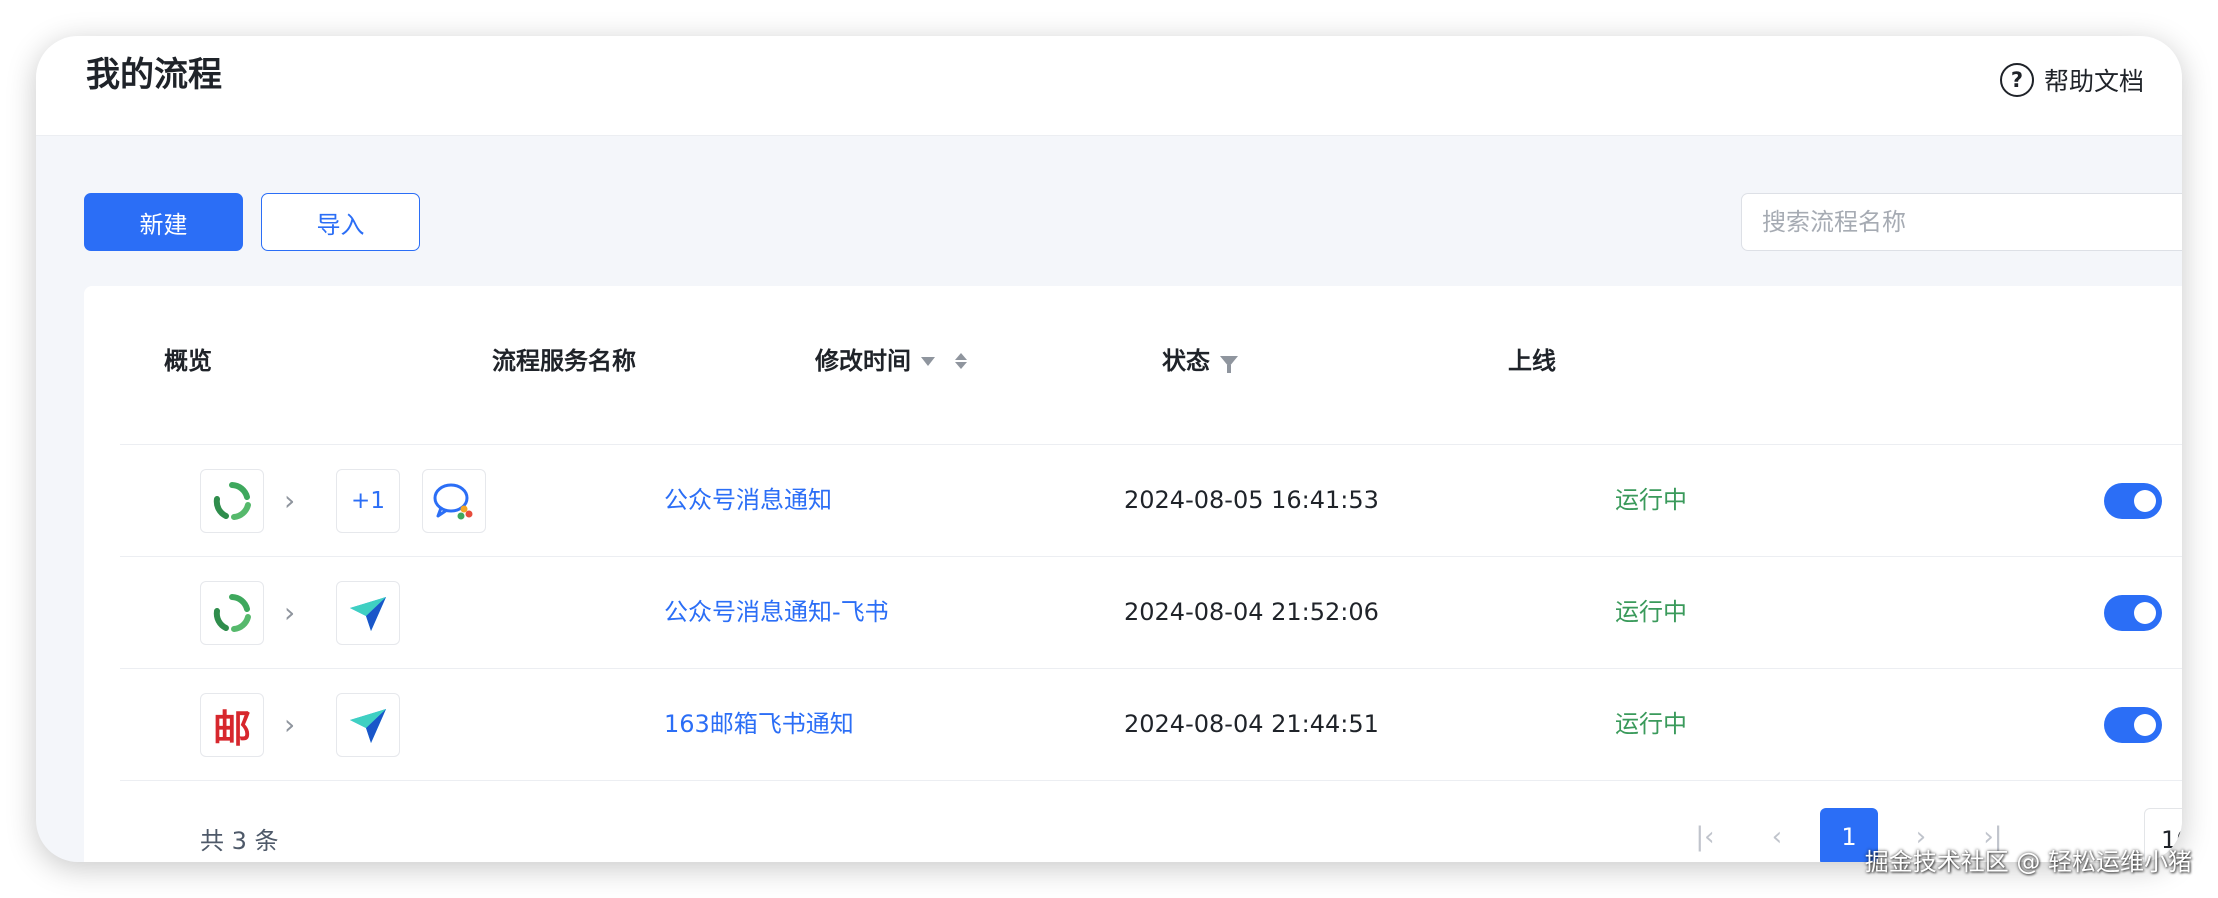 The image size is (2218, 898). I want to click on new-button: 新建, so click(163, 222).